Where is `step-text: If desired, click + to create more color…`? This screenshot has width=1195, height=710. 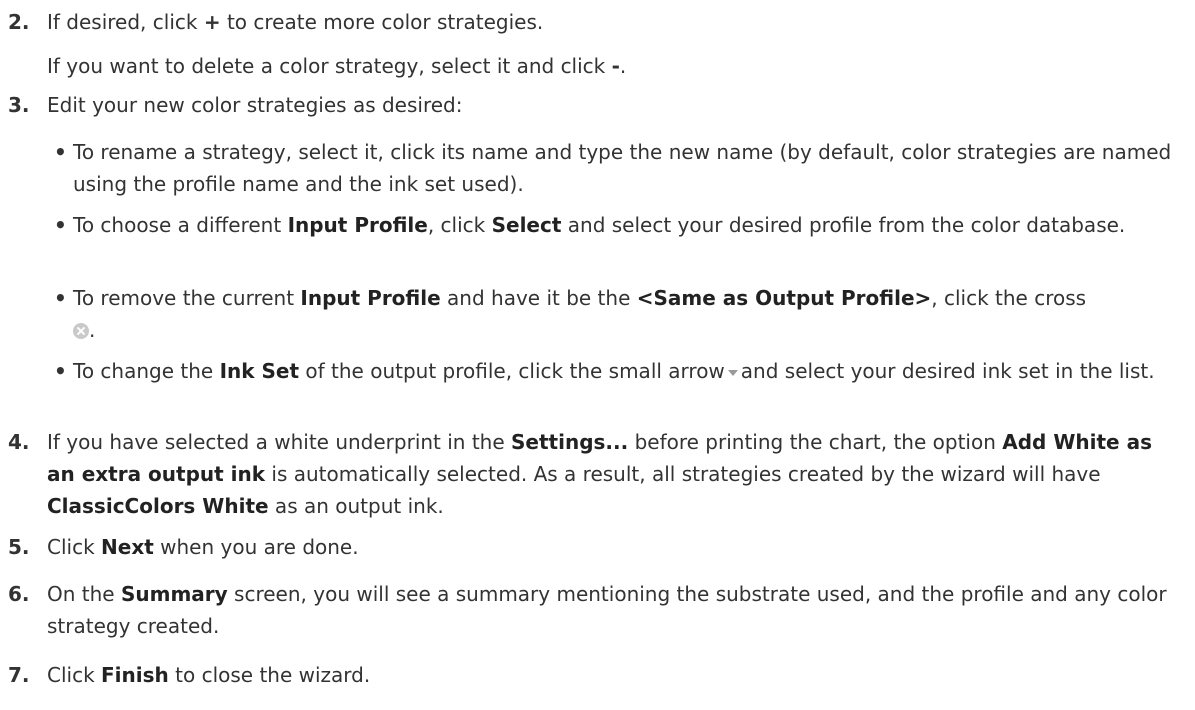
step-text: If desired, click + to create more color… is located at coordinates (295, 22).